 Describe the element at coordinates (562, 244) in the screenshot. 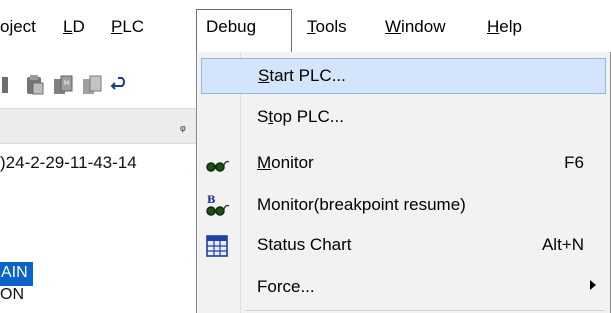

I see `shortcut-label: Alt+N` at that location.